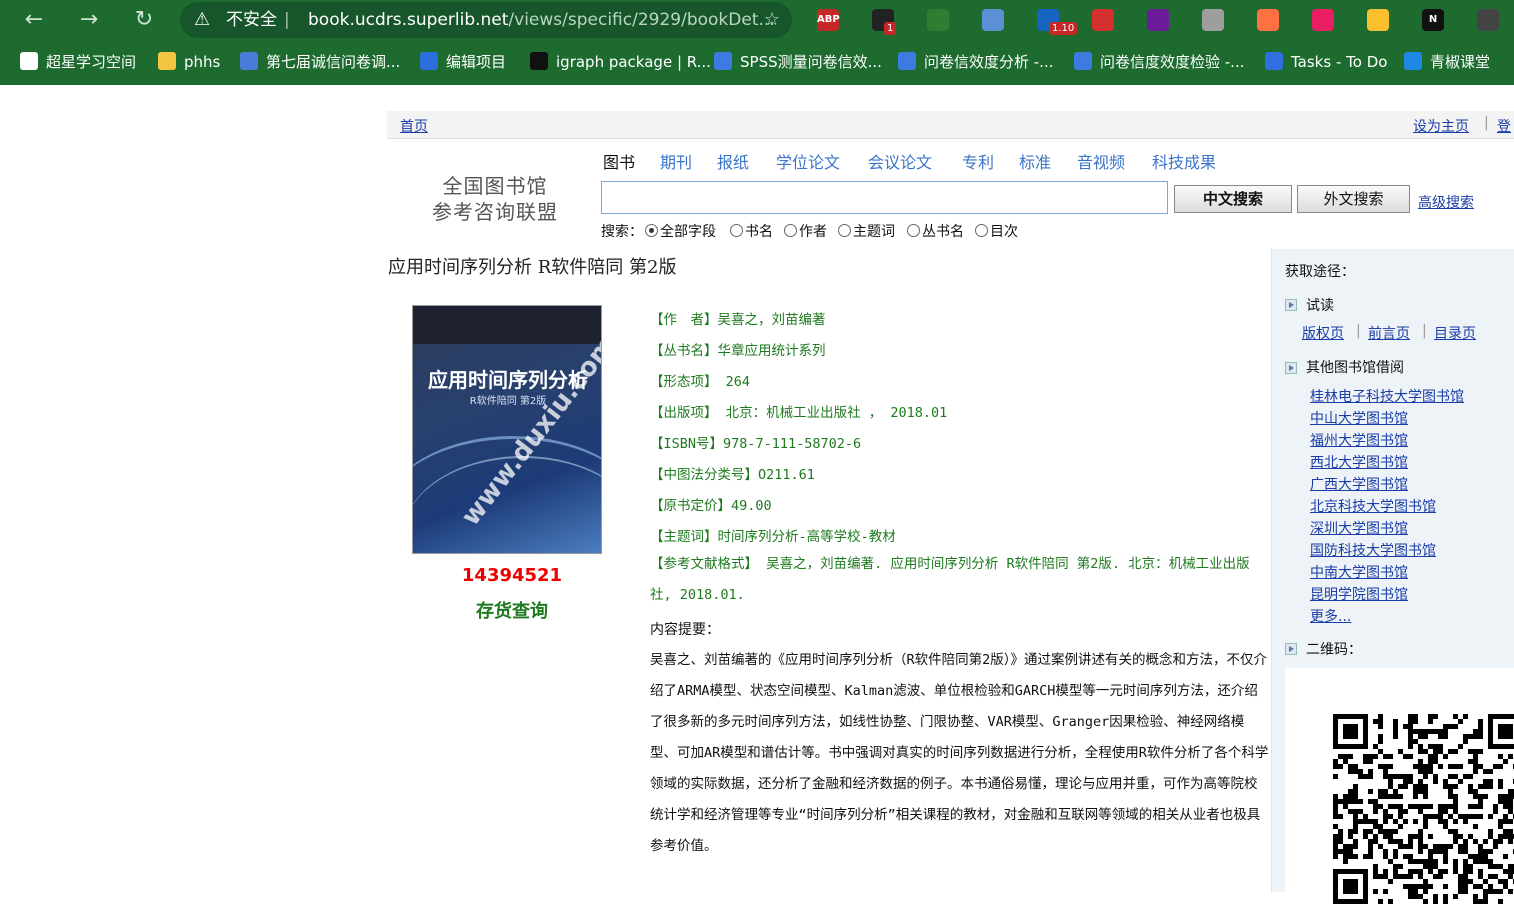 The image size is (1514, 904). What do you see at coordinates (89, 20) in the screenshot?
I see `forward-arrow-icon: →` at bounding box center [89, 20].